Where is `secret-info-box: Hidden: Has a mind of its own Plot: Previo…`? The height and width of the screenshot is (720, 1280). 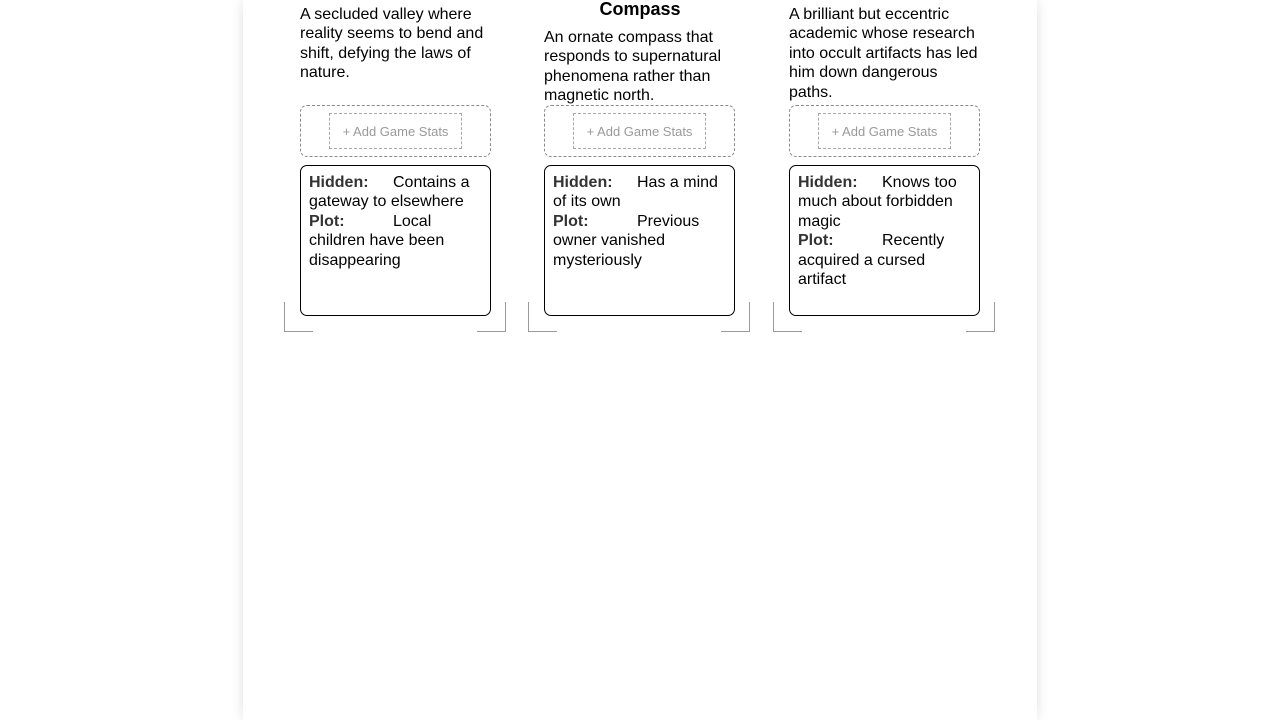
secret-info-box: Hidden: Has a mind of its own Plot: Previo… is located at coordinates (639, 240).